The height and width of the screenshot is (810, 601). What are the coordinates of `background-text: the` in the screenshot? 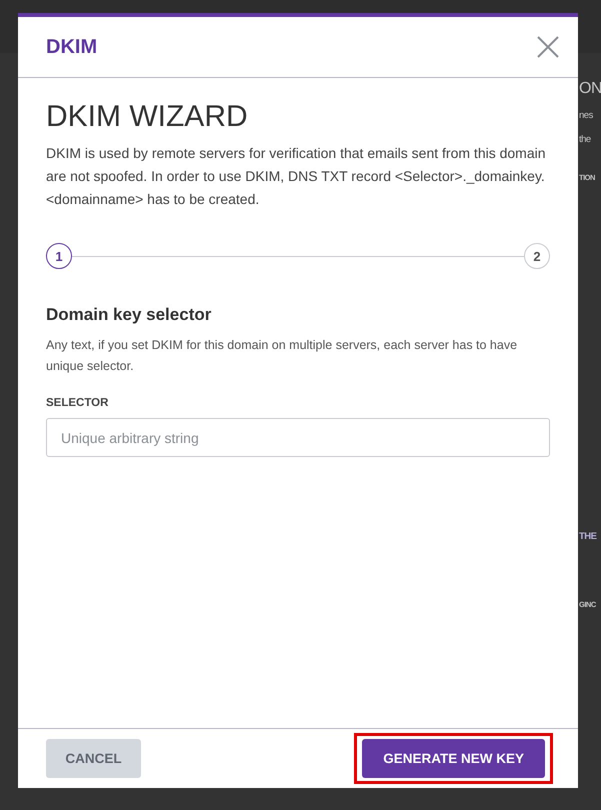 It's located at (585, 139).